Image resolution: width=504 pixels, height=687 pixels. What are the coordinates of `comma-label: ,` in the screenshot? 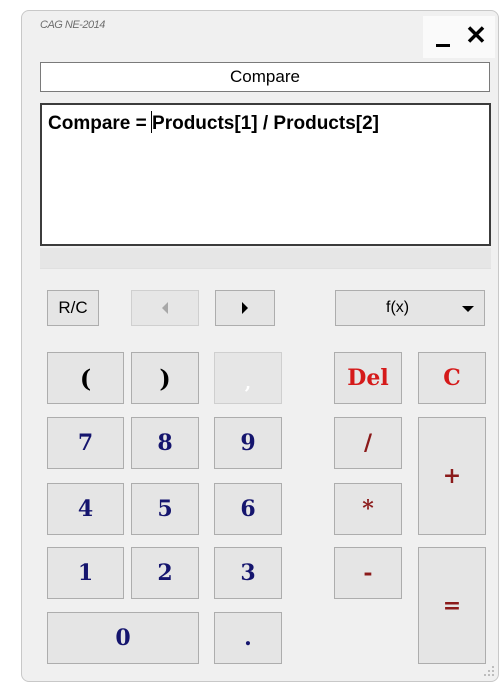 It's located at (248, 383).